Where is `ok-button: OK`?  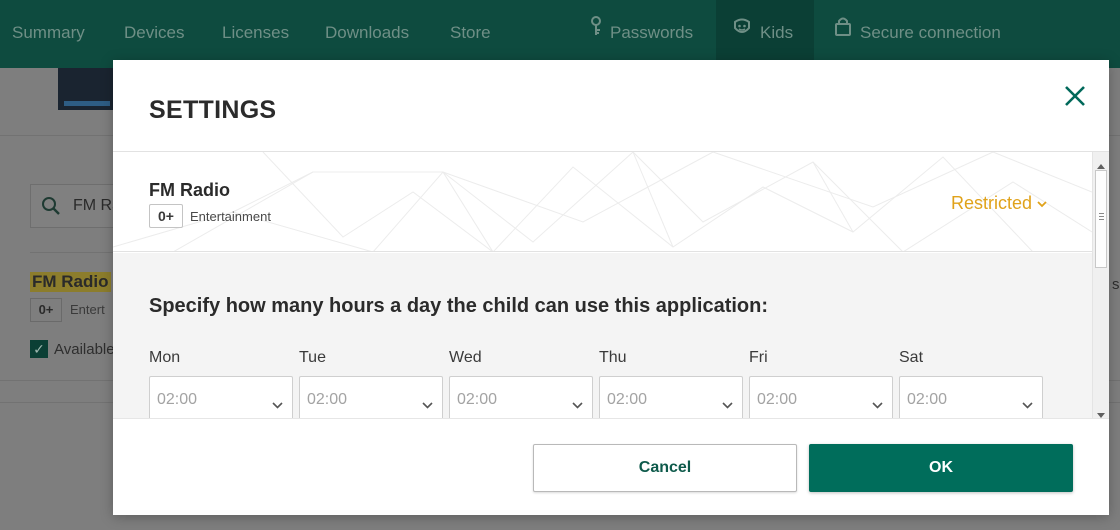
ok-button: OK is located at coordinates (941, 468).